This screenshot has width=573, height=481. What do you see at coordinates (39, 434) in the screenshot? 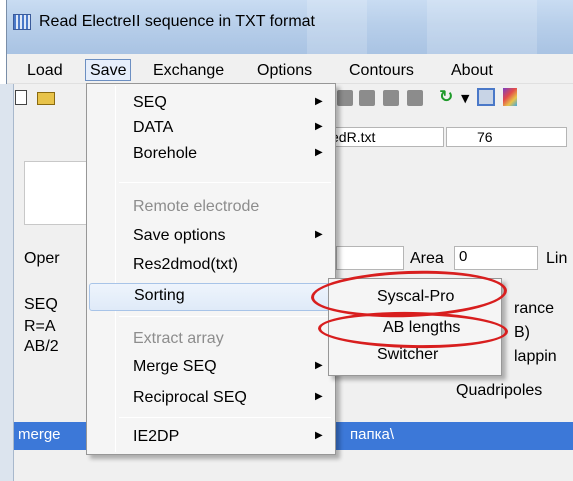
I see `status-left-text: merge` at bounding box center [39, 434].